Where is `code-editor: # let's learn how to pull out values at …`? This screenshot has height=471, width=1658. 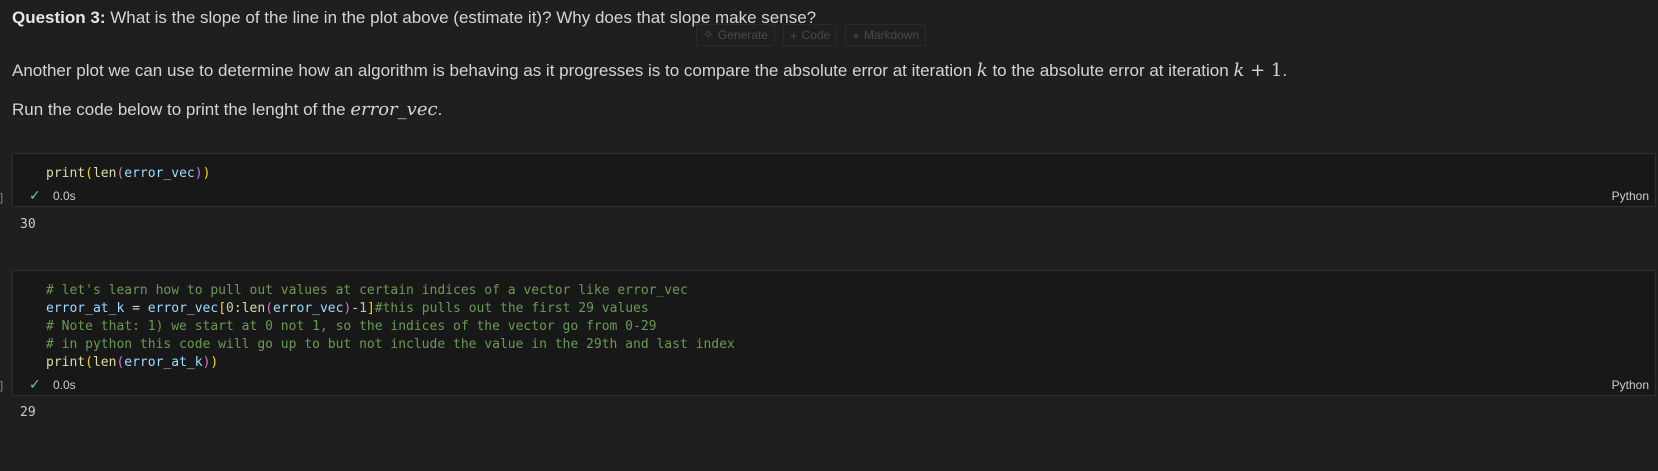
code-editor: # let's learn how to pull out values at … is located at coordinates (374, 327).